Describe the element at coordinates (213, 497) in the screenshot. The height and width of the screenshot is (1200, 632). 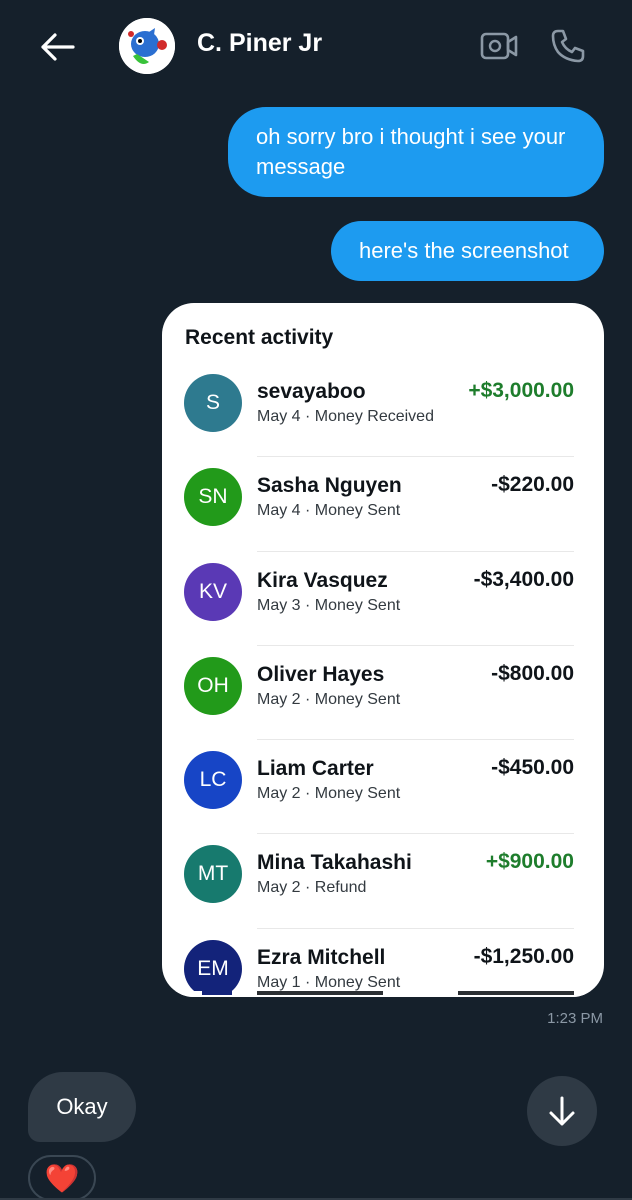
I see `avatar: SN` at that location.